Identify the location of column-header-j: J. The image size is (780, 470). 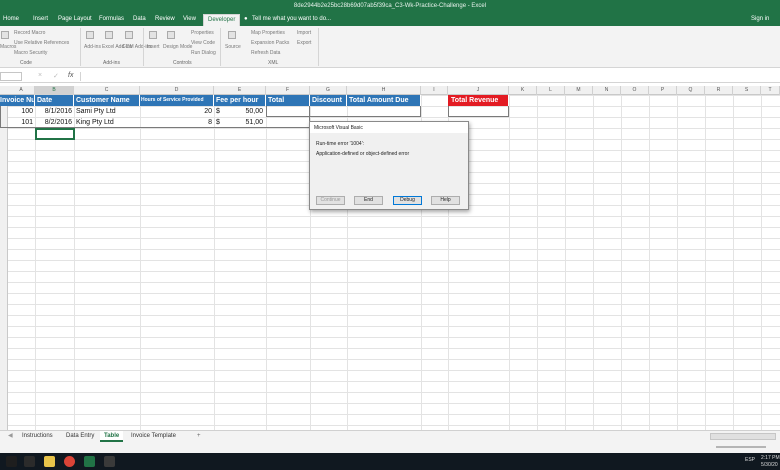
(478, 90).